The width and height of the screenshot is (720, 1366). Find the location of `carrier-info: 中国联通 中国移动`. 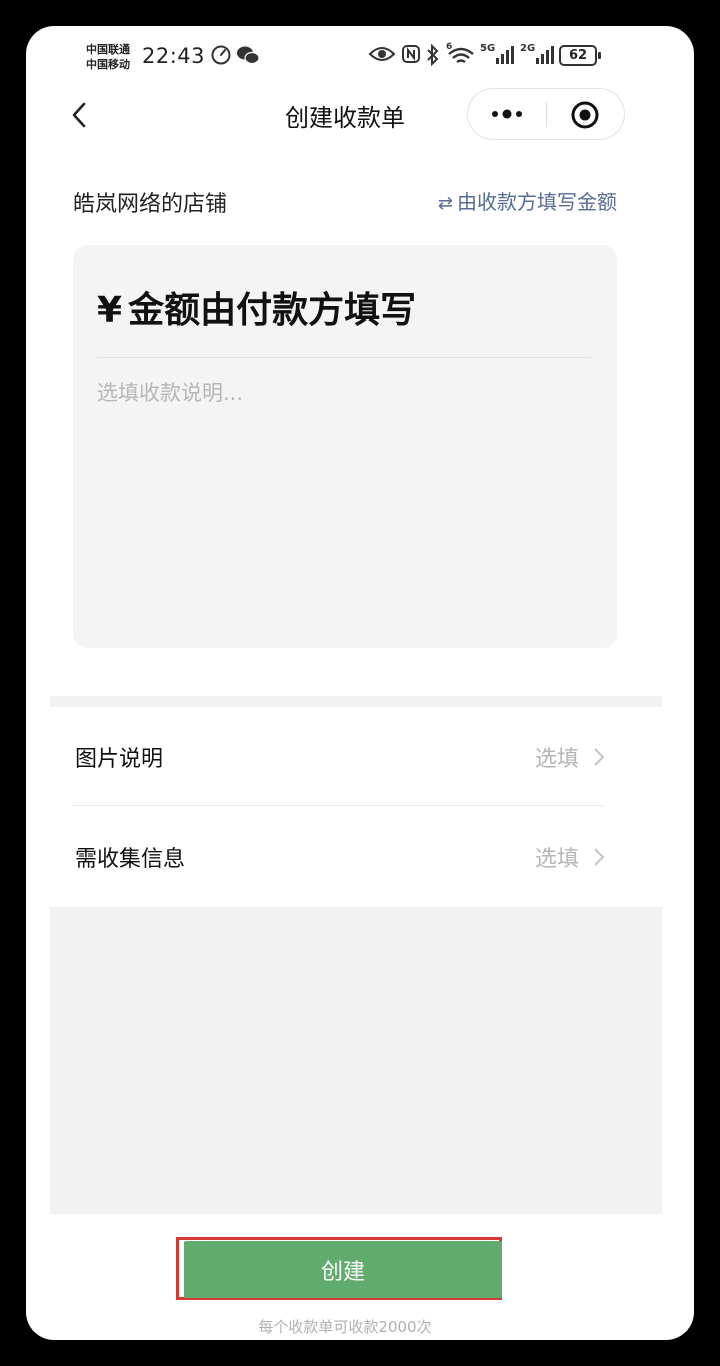

carrier-info: 中国联通 中国移动 is located at coordinates (108, 57).